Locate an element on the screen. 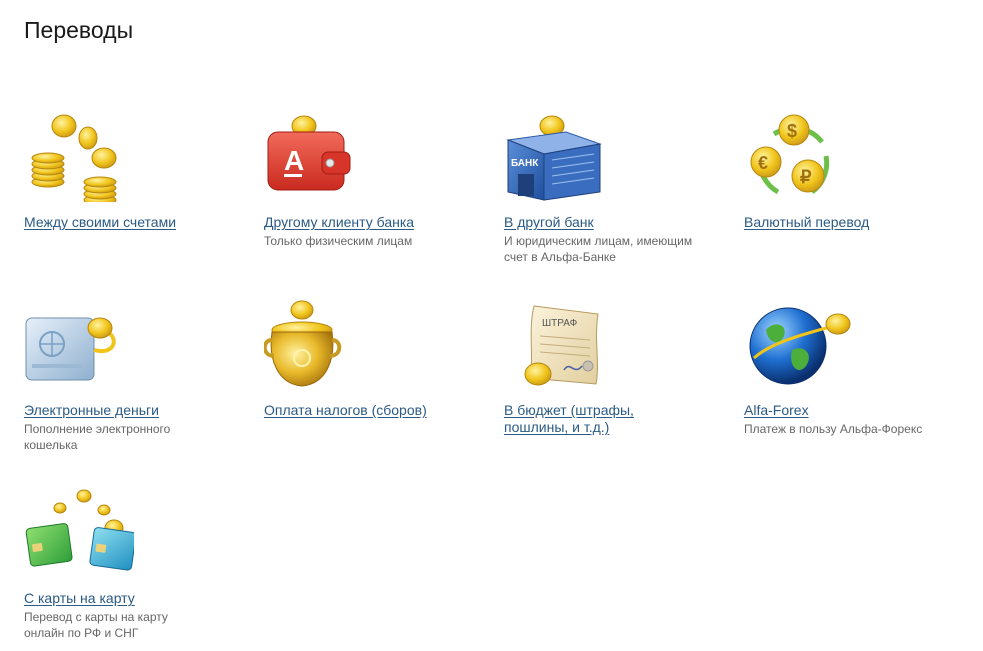 The image size is (983, 651). taxes-link: Оплата налогов (сборов) is located at coordinates (374, 410).